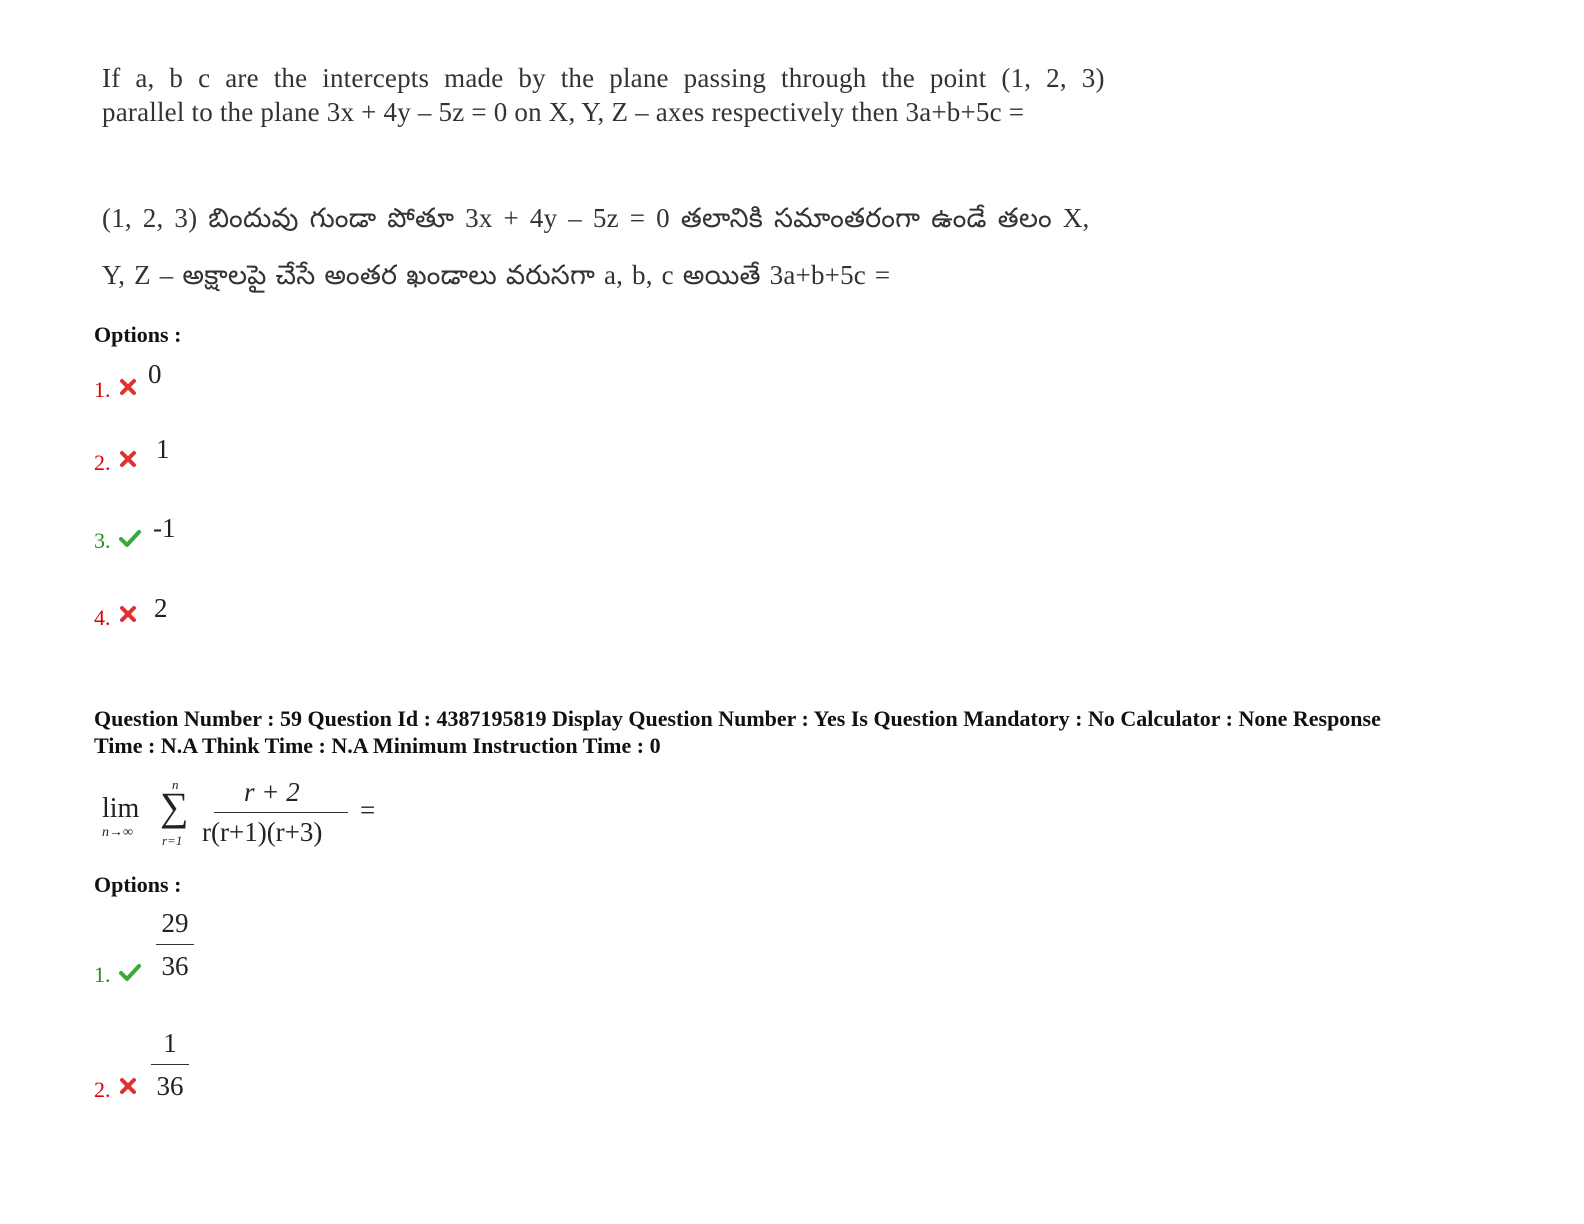 The image size is (1584, 1224). Describe the element at coordinates (368, 810) in the screenshot. I see `formula-equals: =` at that location.